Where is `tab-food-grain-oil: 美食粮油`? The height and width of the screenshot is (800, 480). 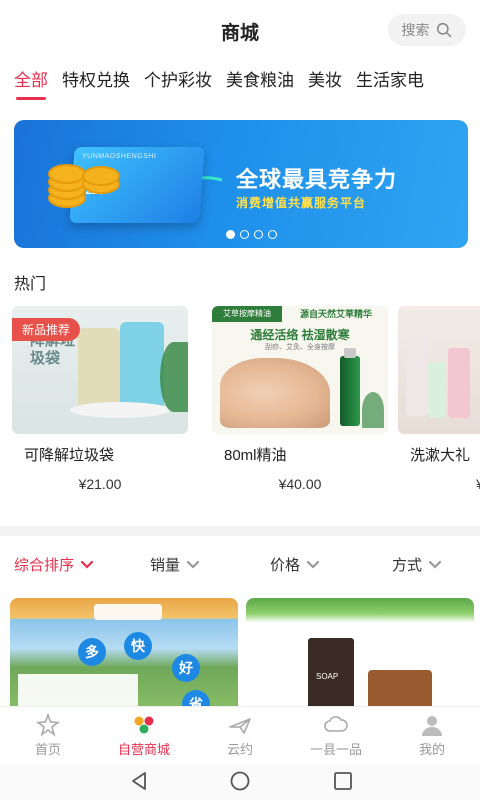 tab-food-grain-oil: 美食粮油 is located at coordinates (260, 84).